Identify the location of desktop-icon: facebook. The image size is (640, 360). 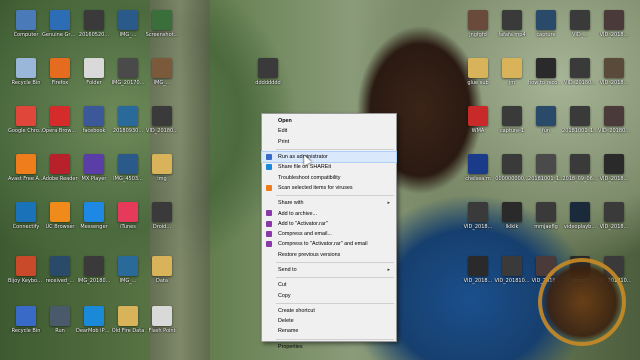
(94, 120).